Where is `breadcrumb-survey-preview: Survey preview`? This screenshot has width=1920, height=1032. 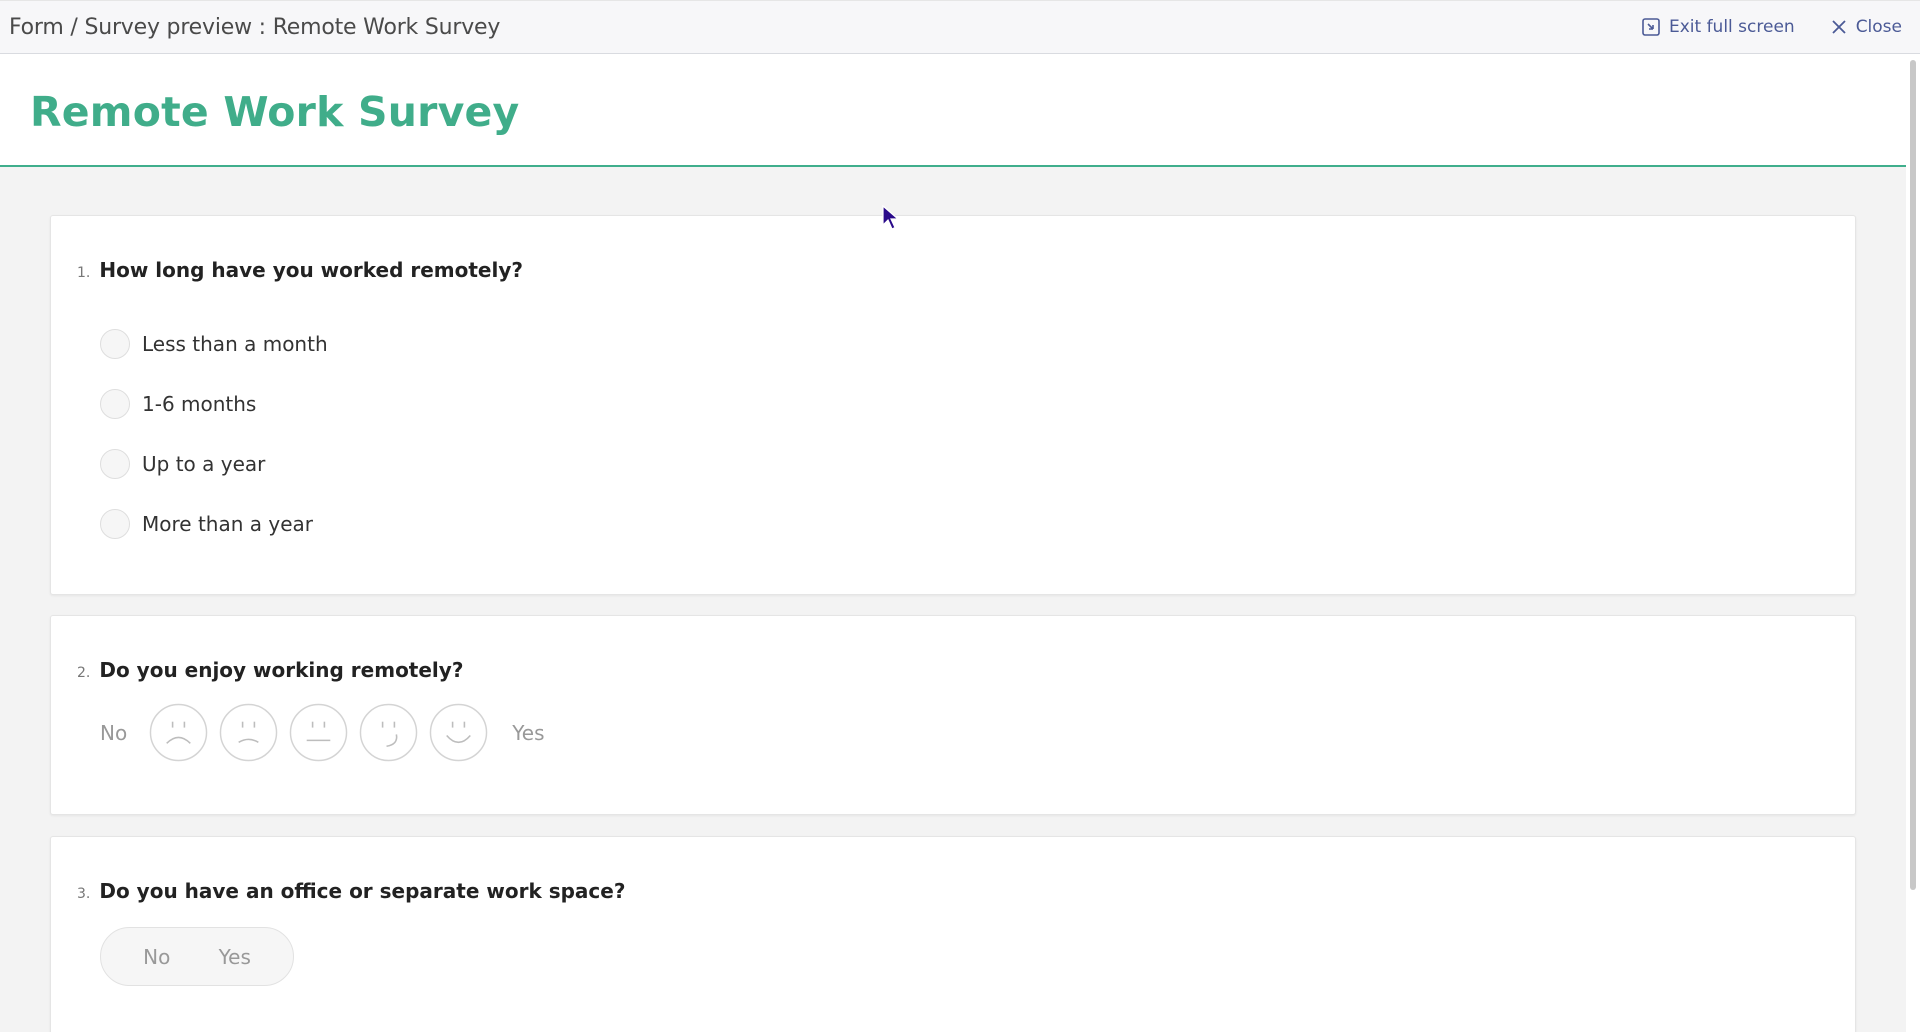 breadcrumb-survey-preview: Survey preview is located at coordinates (168, 27).